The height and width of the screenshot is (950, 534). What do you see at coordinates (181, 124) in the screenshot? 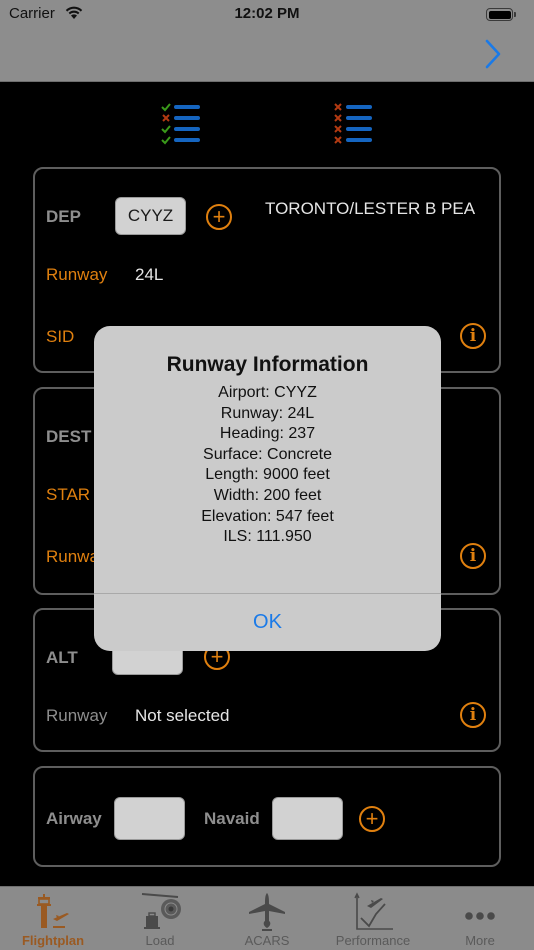
I see `checklist-partial-icon` at bounding box center [181, 124].